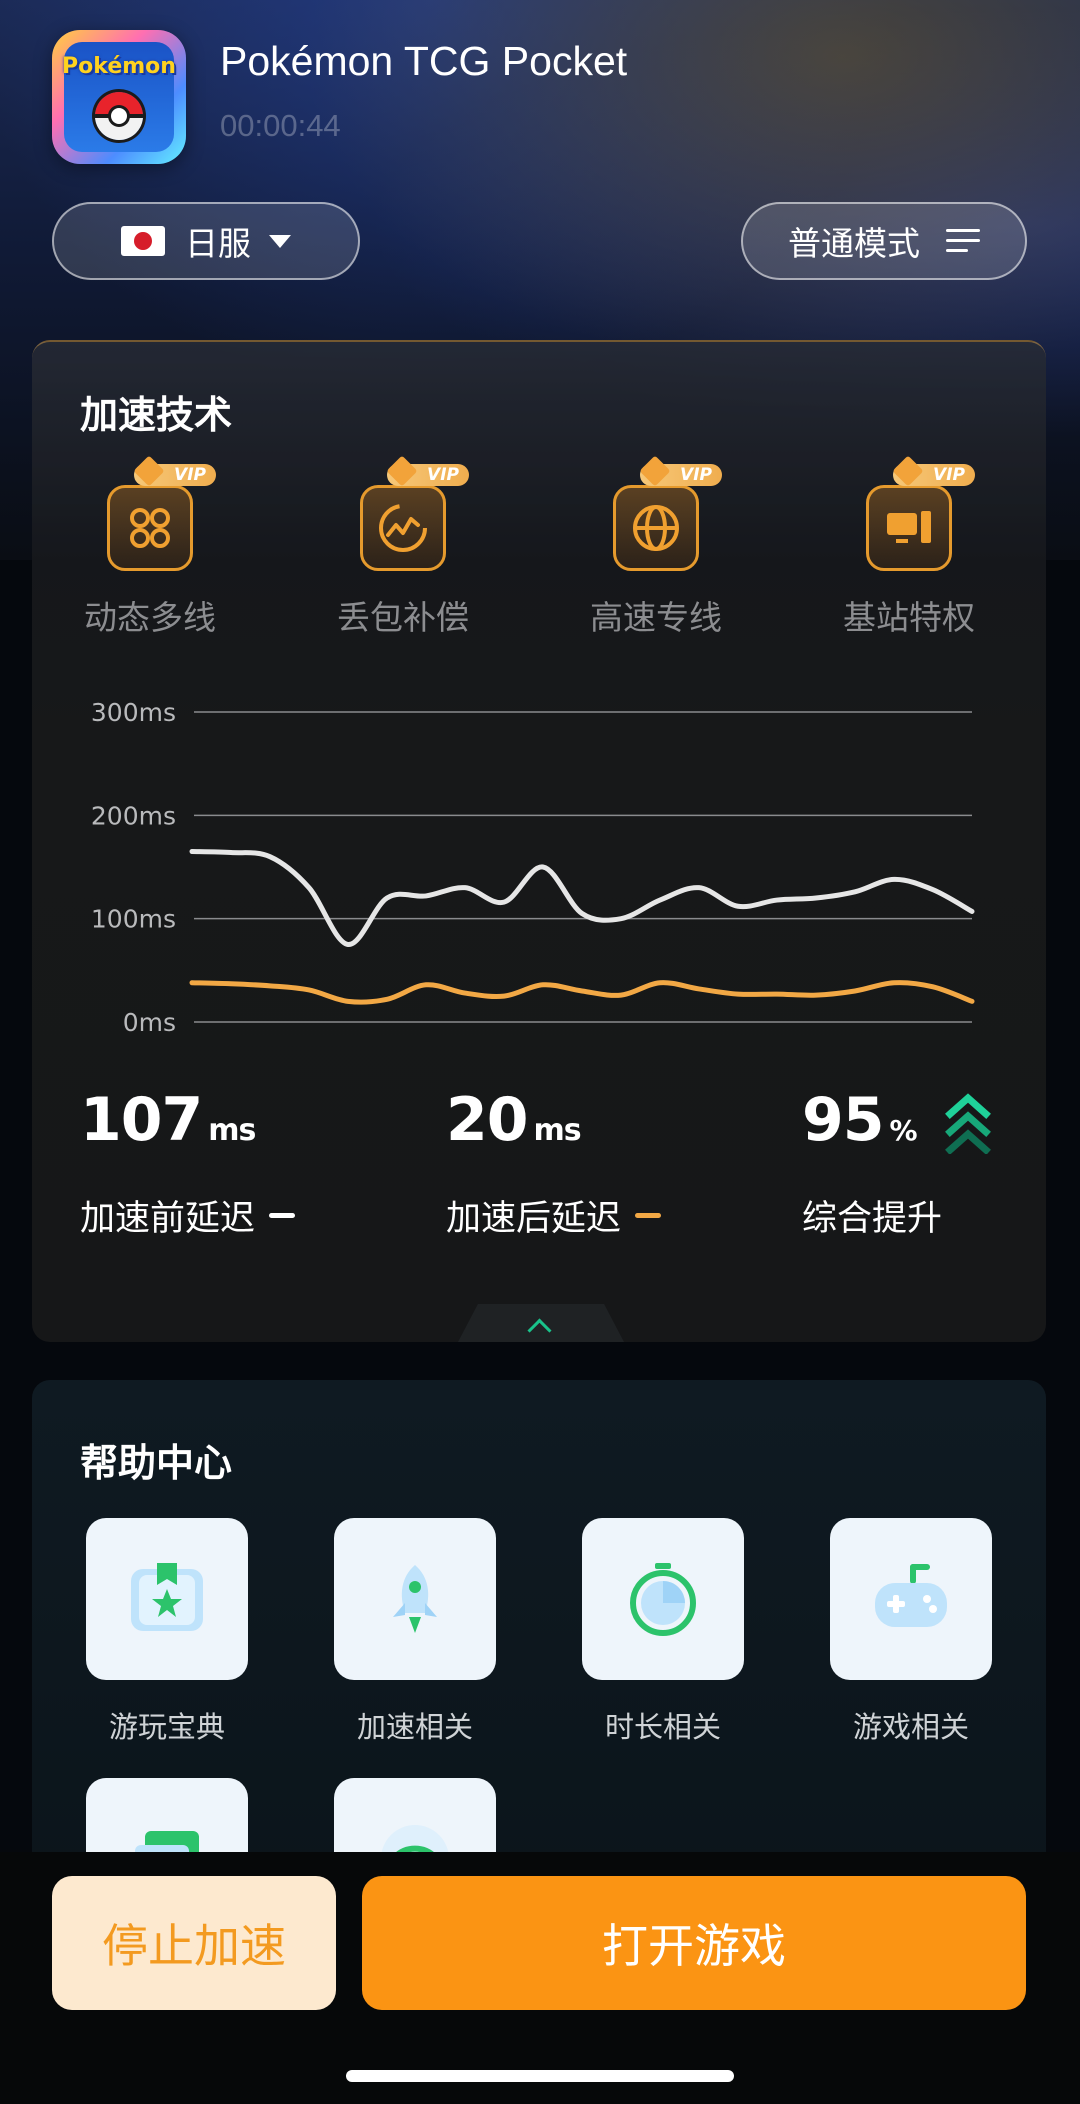 The image size is (1080, 2104). I want to click on chevron-up-icon, so click(539, 1330).